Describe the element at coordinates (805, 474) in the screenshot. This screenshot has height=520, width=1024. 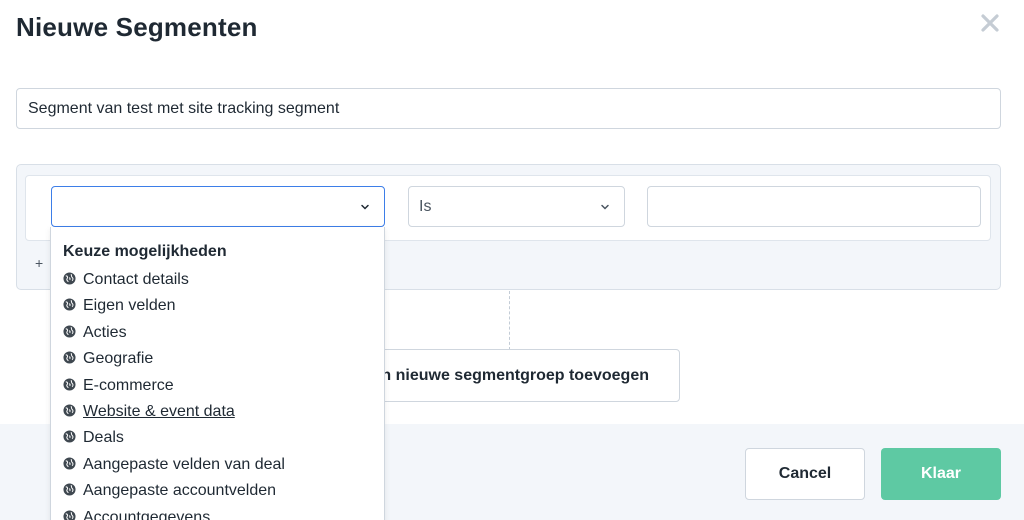
I see `cancel-button: Cancel` at that location.